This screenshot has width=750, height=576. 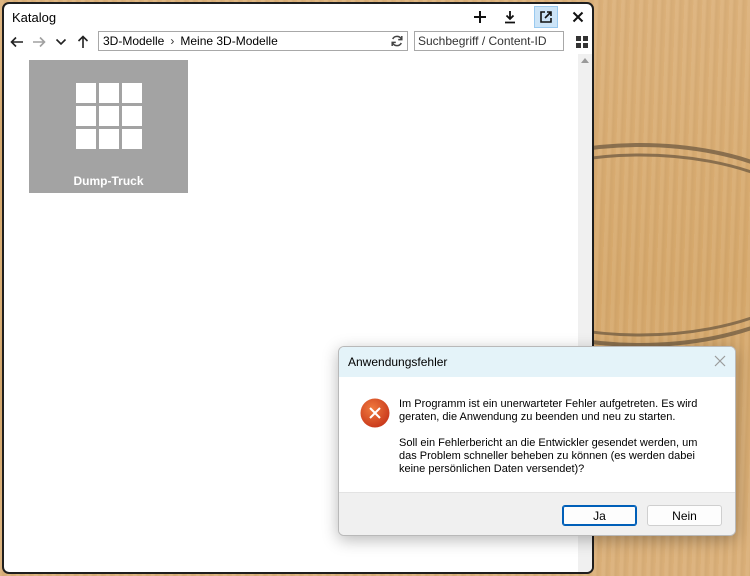 I want to click on add-icon, so click(x=480, y=17).